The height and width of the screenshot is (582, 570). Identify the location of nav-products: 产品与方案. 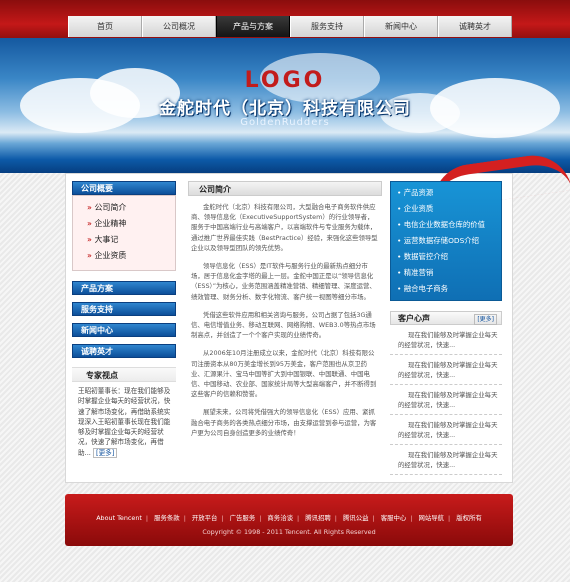
(253, 26).